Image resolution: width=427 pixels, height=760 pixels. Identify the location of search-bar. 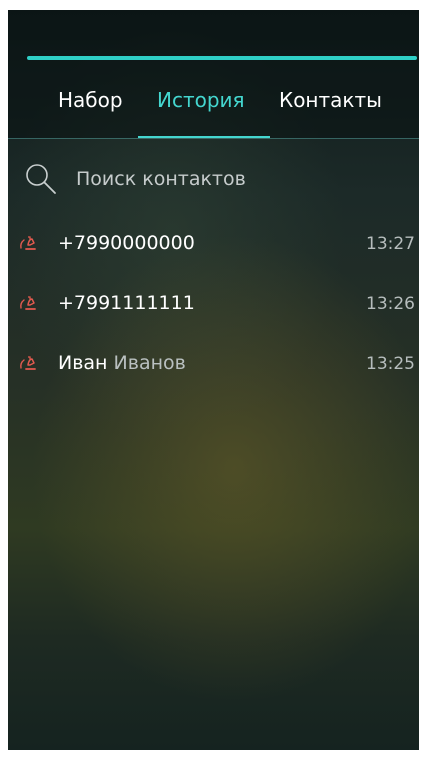
(214, 180).